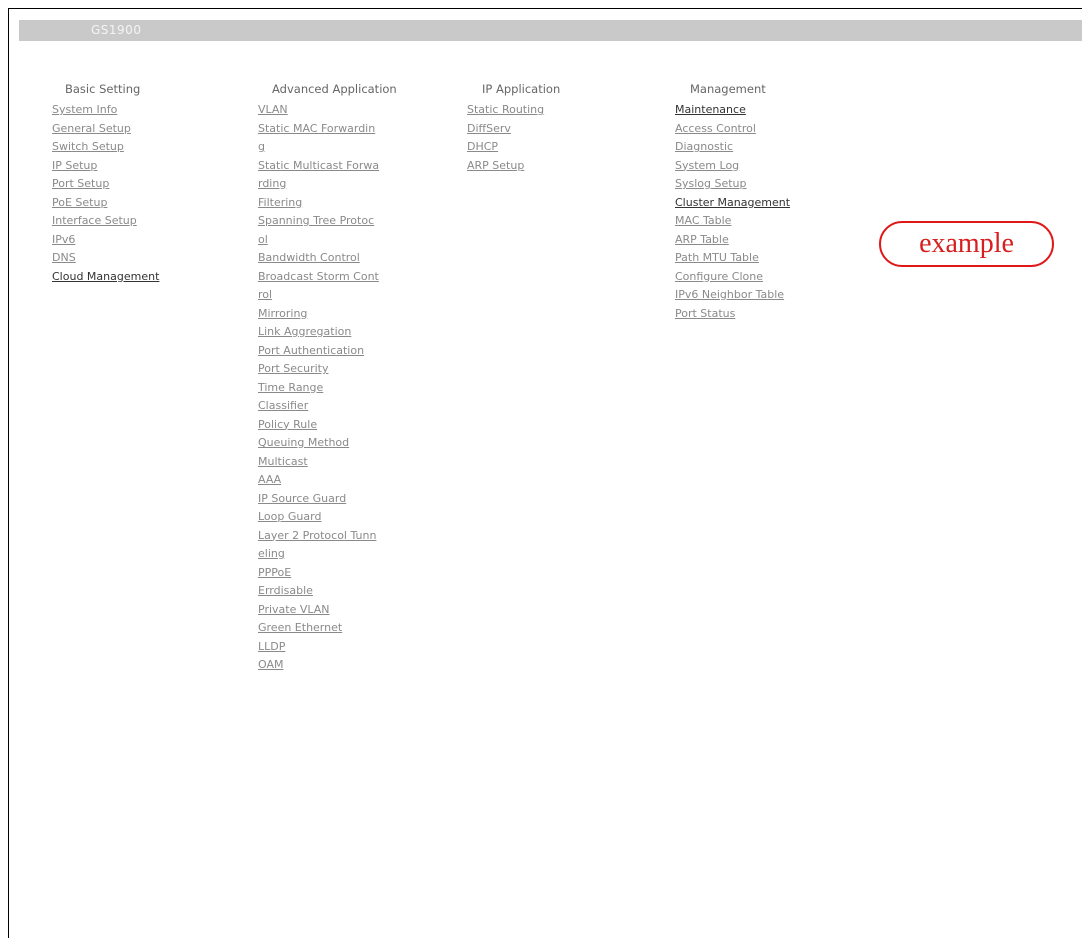  I want to click on link-system-info: System Info, so click(105, 110).